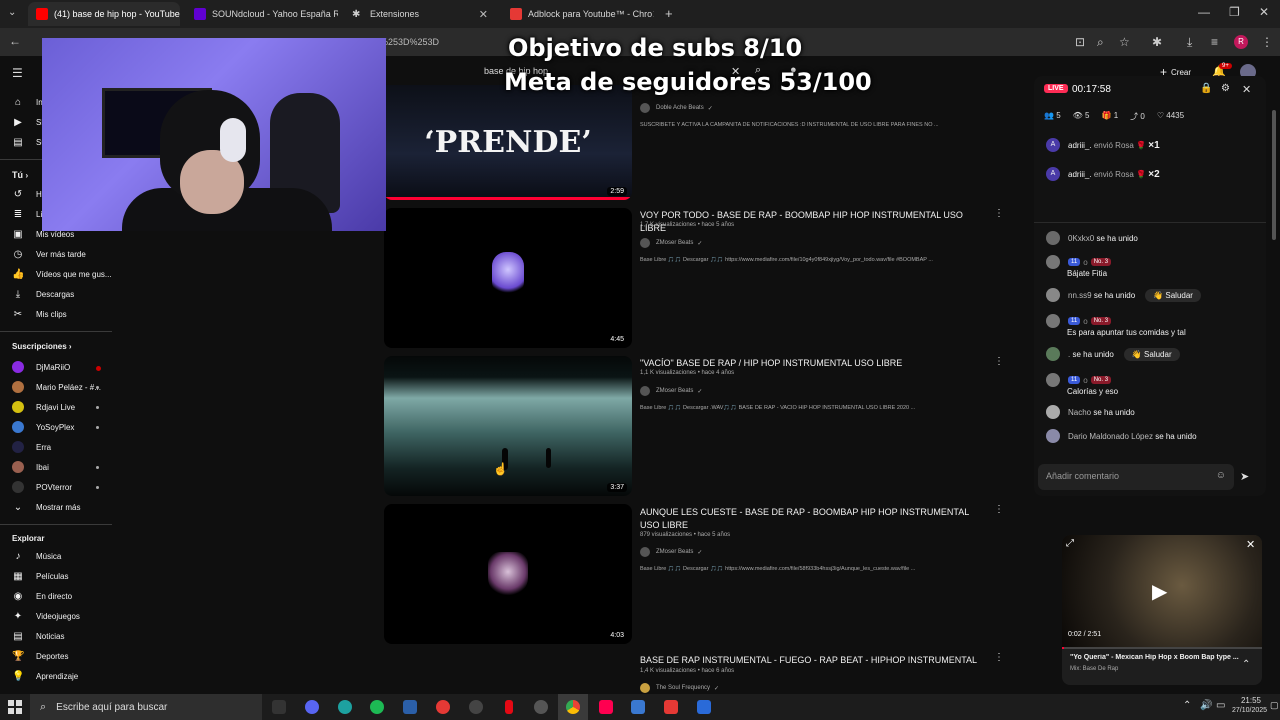 The image size is (1280, 720). Describe the element at coordinates (573, 707) in the screenshot. I see `chrome-icon` at that location.